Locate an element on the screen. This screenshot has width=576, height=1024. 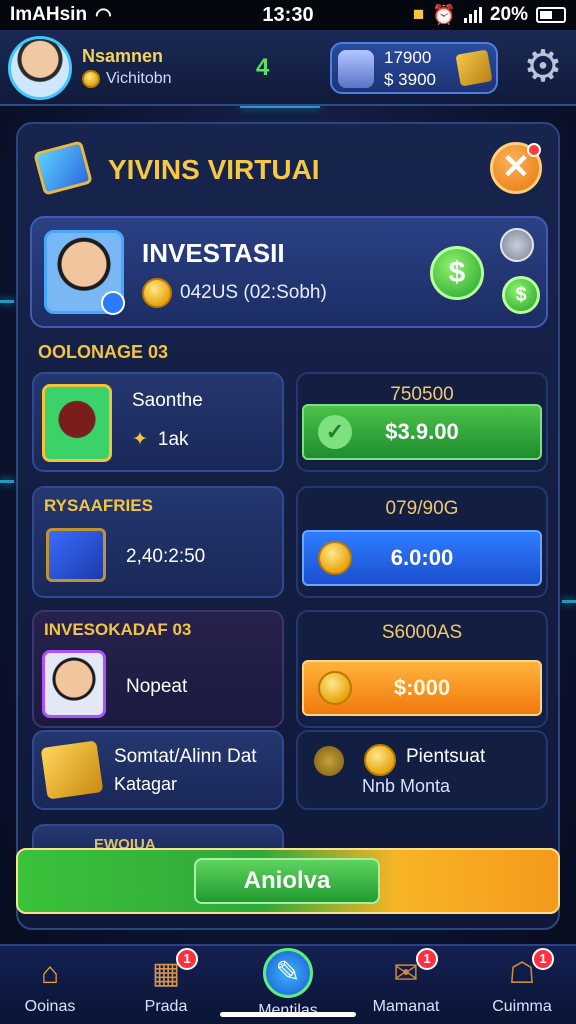
status-bar: ImAHsin ◠ 13:30 ■ ⏰ 20% is located at coordinates (288, 15).